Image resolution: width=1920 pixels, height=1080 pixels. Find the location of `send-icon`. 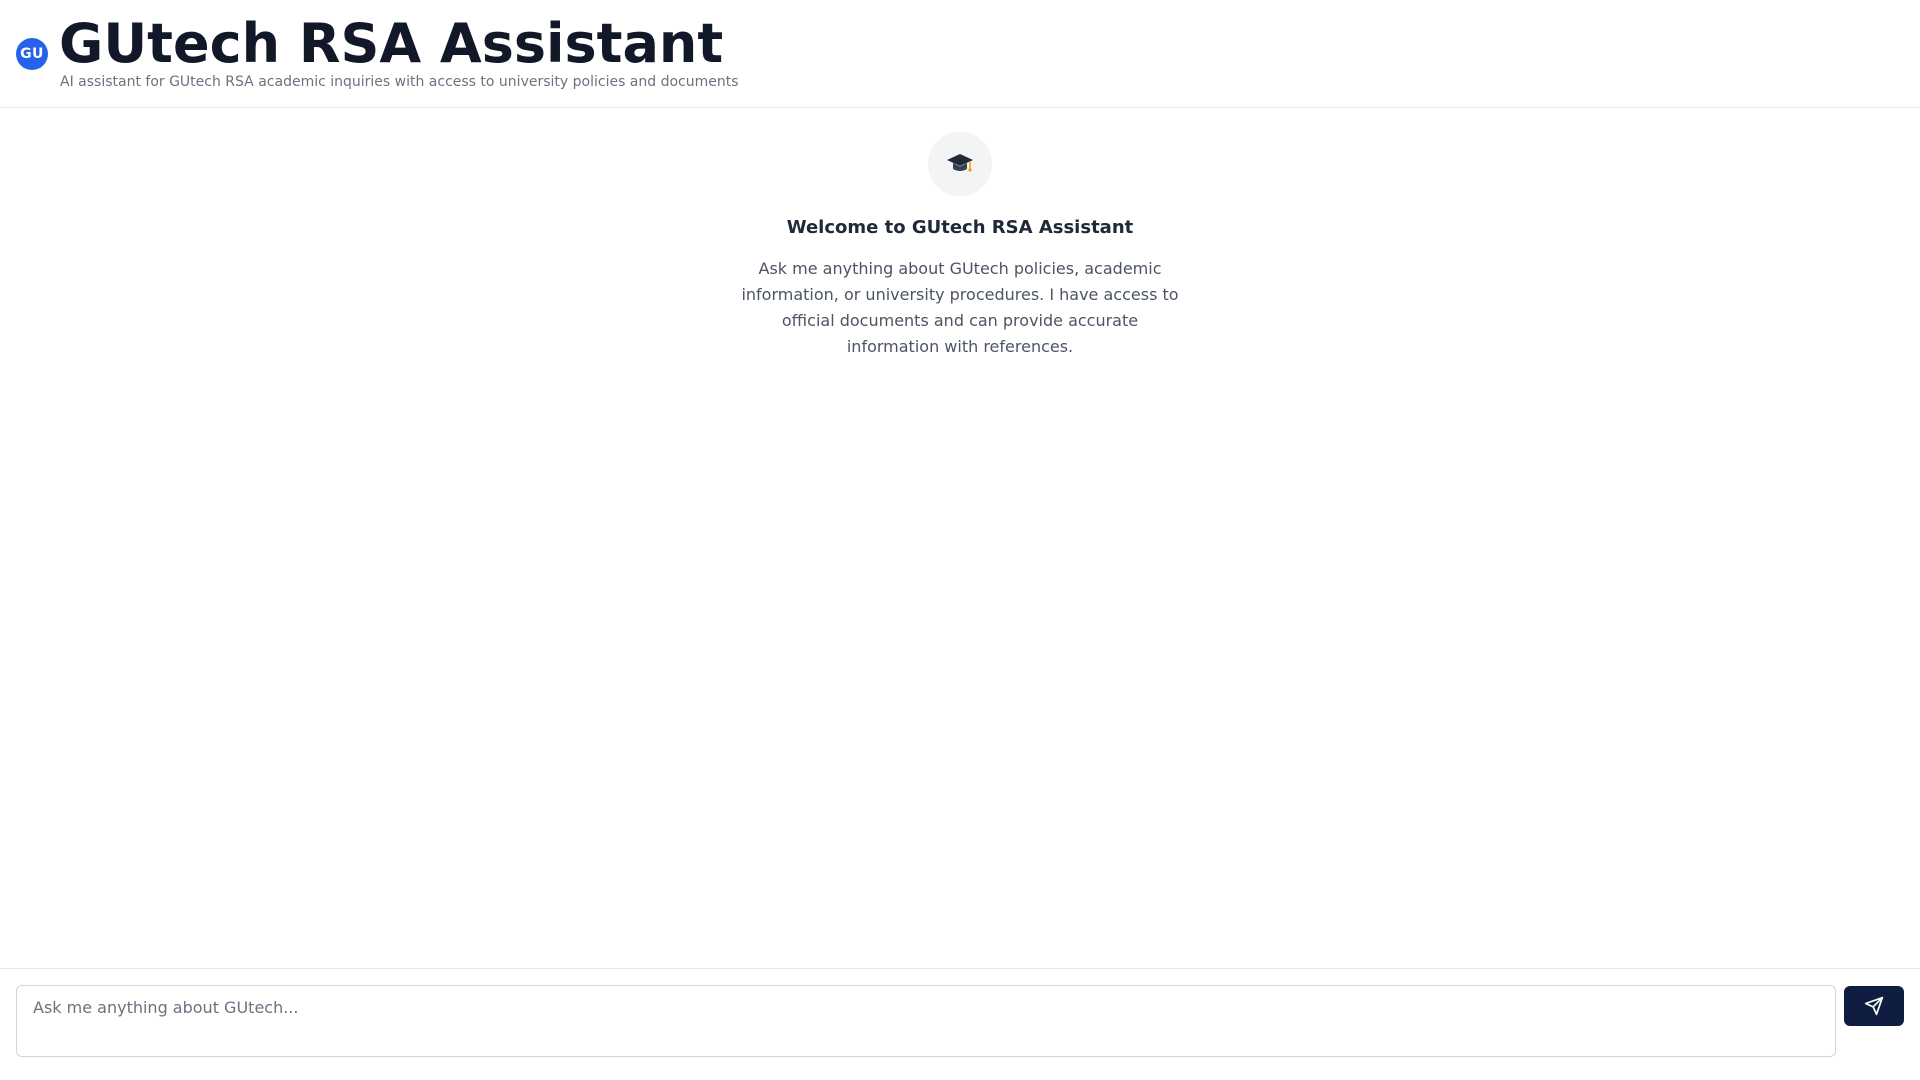

send-icon is located at coordinates (1874, 1006).